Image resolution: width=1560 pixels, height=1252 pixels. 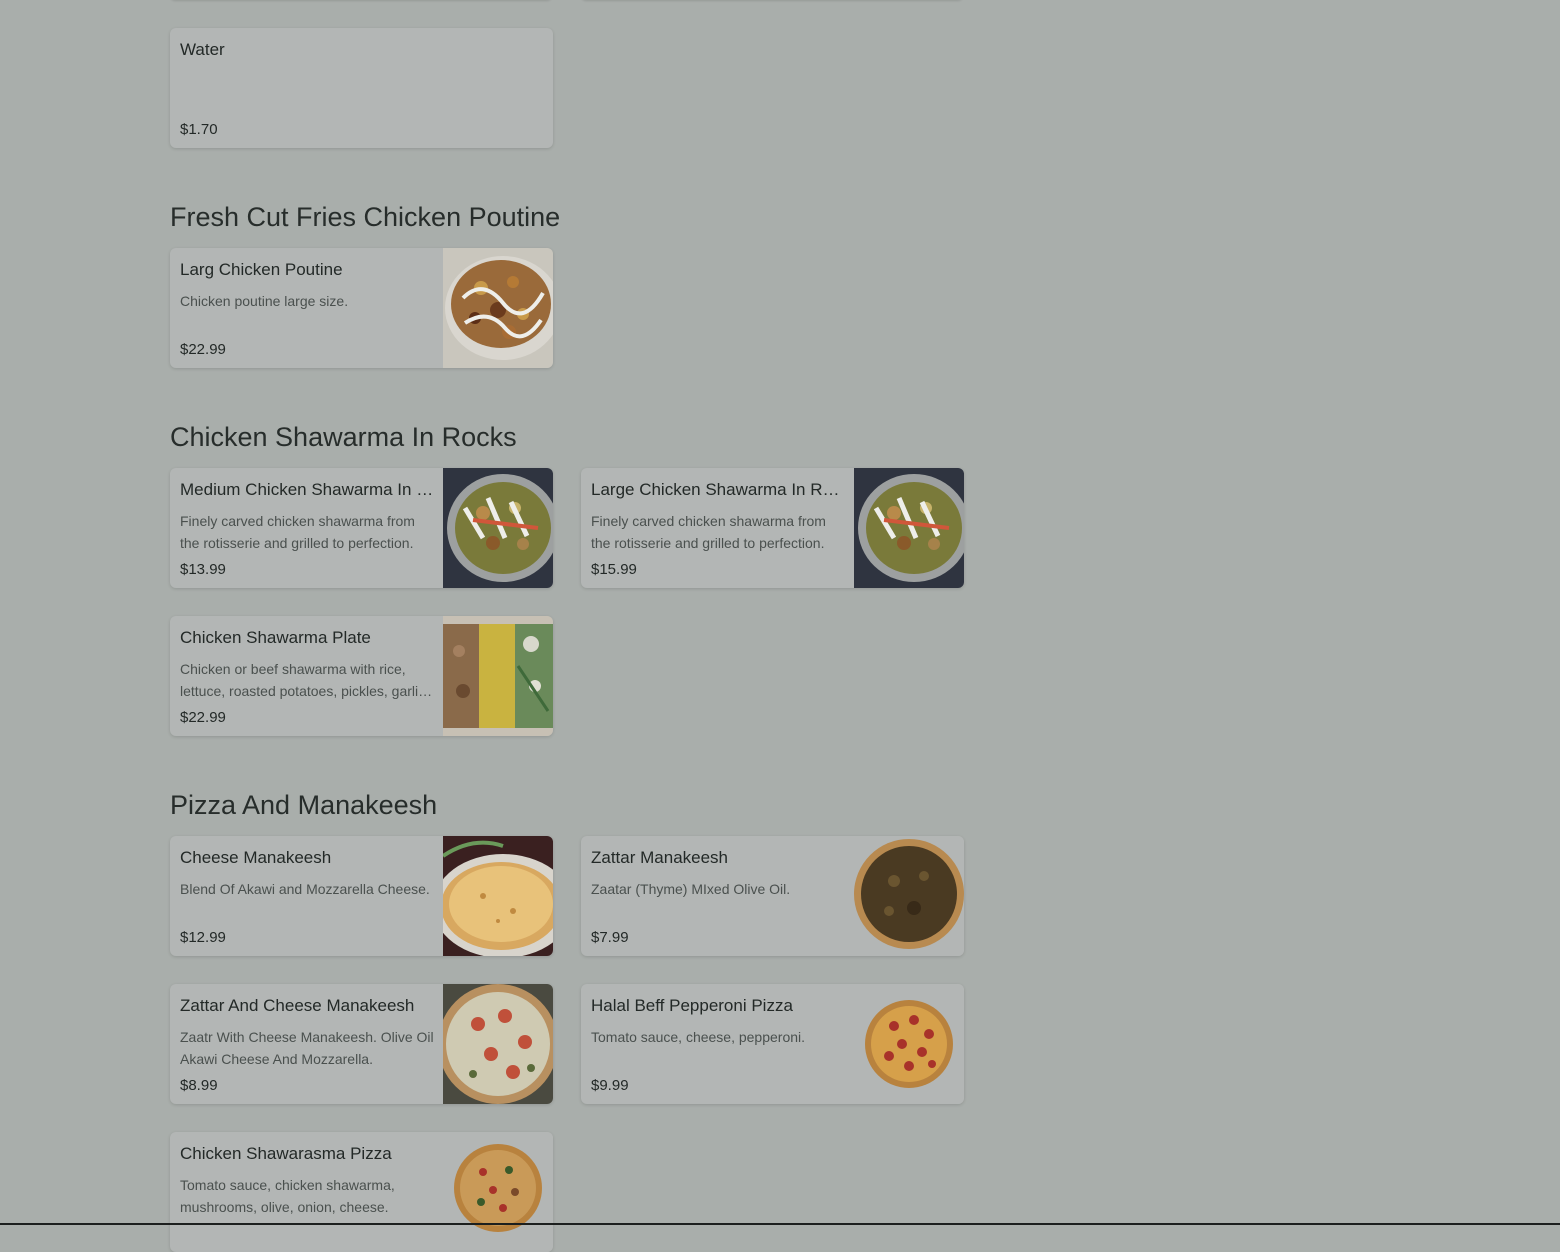 I want to click on menu-item-price: $13.99, so click(x=203, y=569).